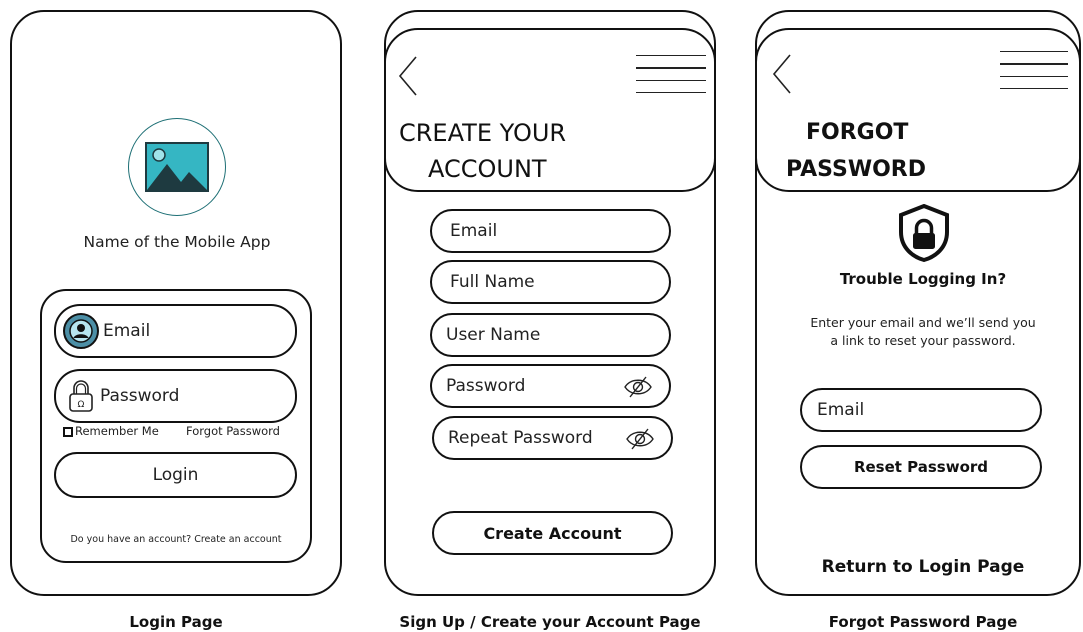 Image resolution: width=1083 pixels, height=632 pixels. Describe the element at coordinates (175, 331) in the screenshot. I see `email-input: Email` at that location.